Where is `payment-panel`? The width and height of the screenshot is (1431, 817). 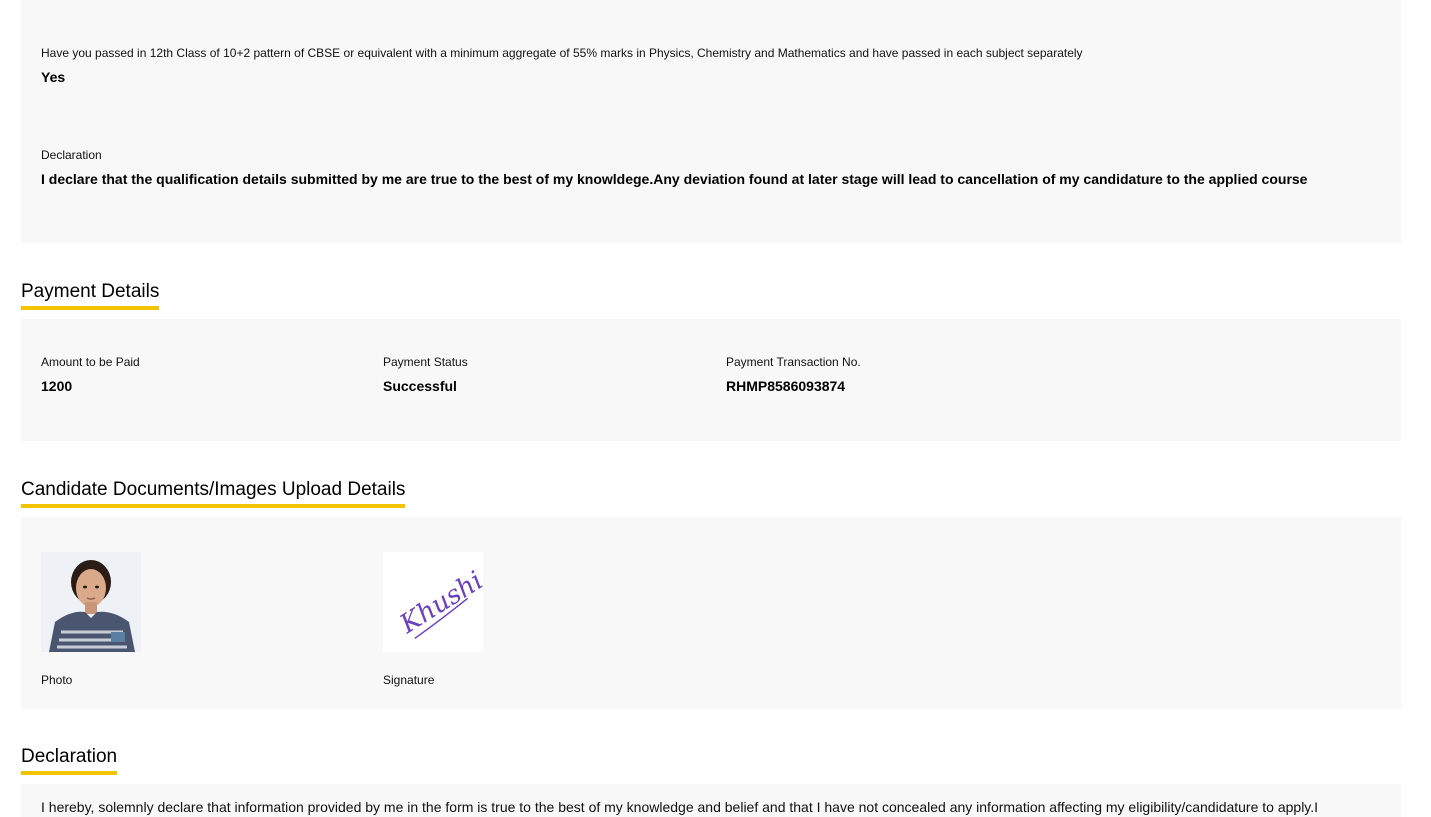
payment-panel is located at coordinates (711, 380).